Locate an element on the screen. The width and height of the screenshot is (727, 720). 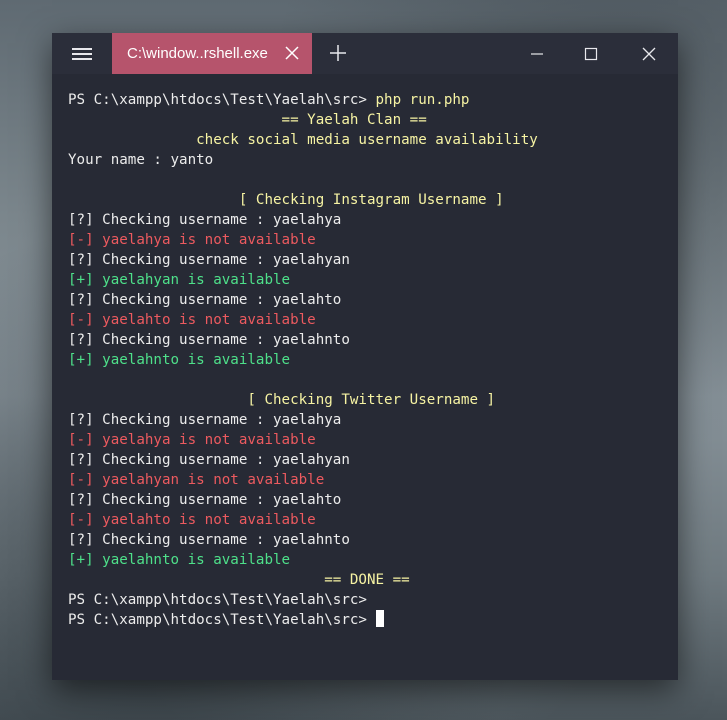
terminal-line: [ Checking Instagram Username ] is located at coordinates (368, 200).